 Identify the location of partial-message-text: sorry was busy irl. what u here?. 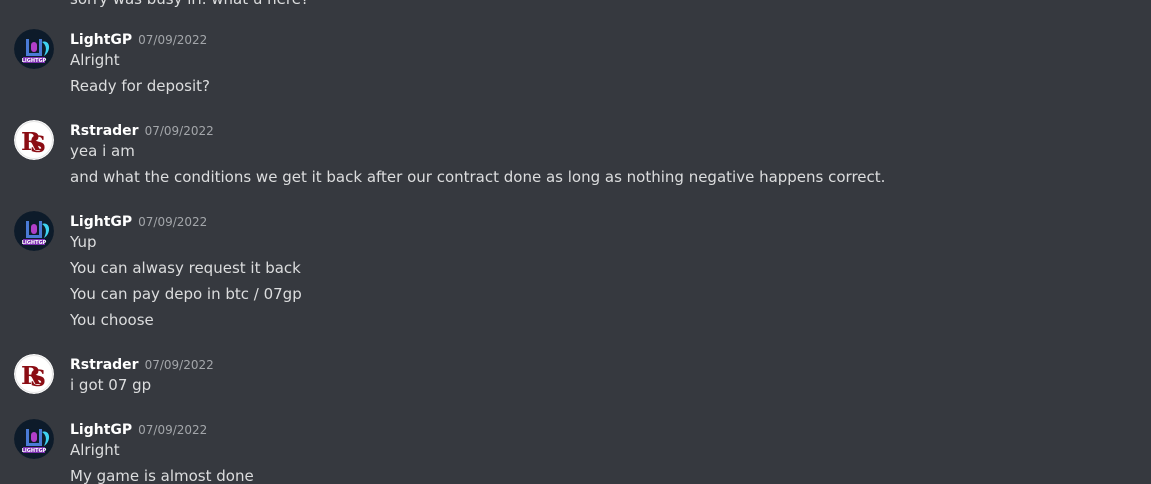
(189, 4).